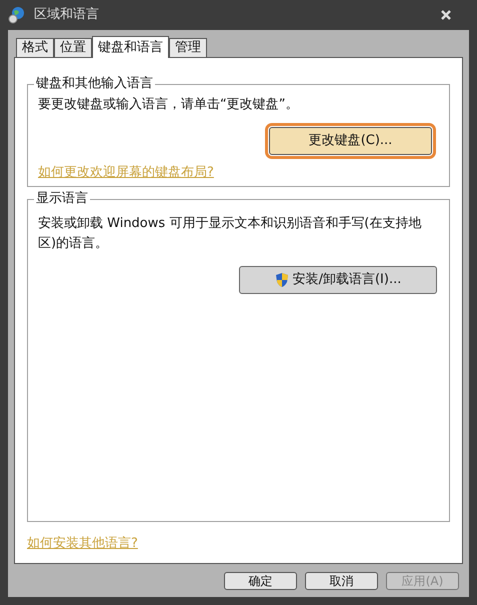  I want to click on dialog-button: 取消, so click(341, 581).